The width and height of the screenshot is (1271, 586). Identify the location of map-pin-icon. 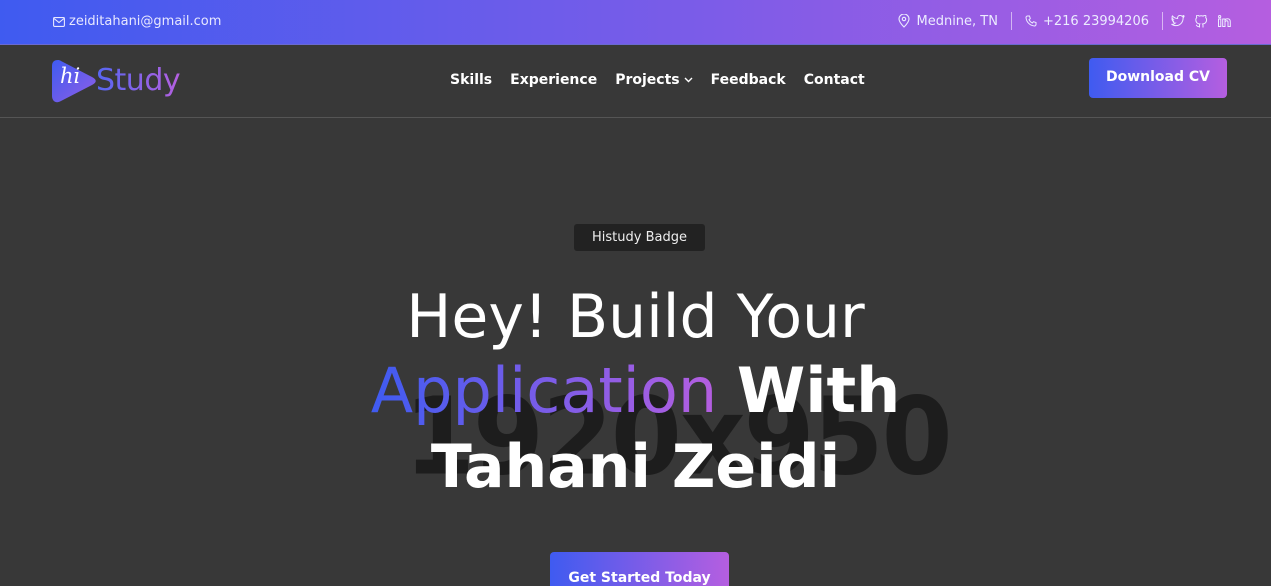
(904, 21).